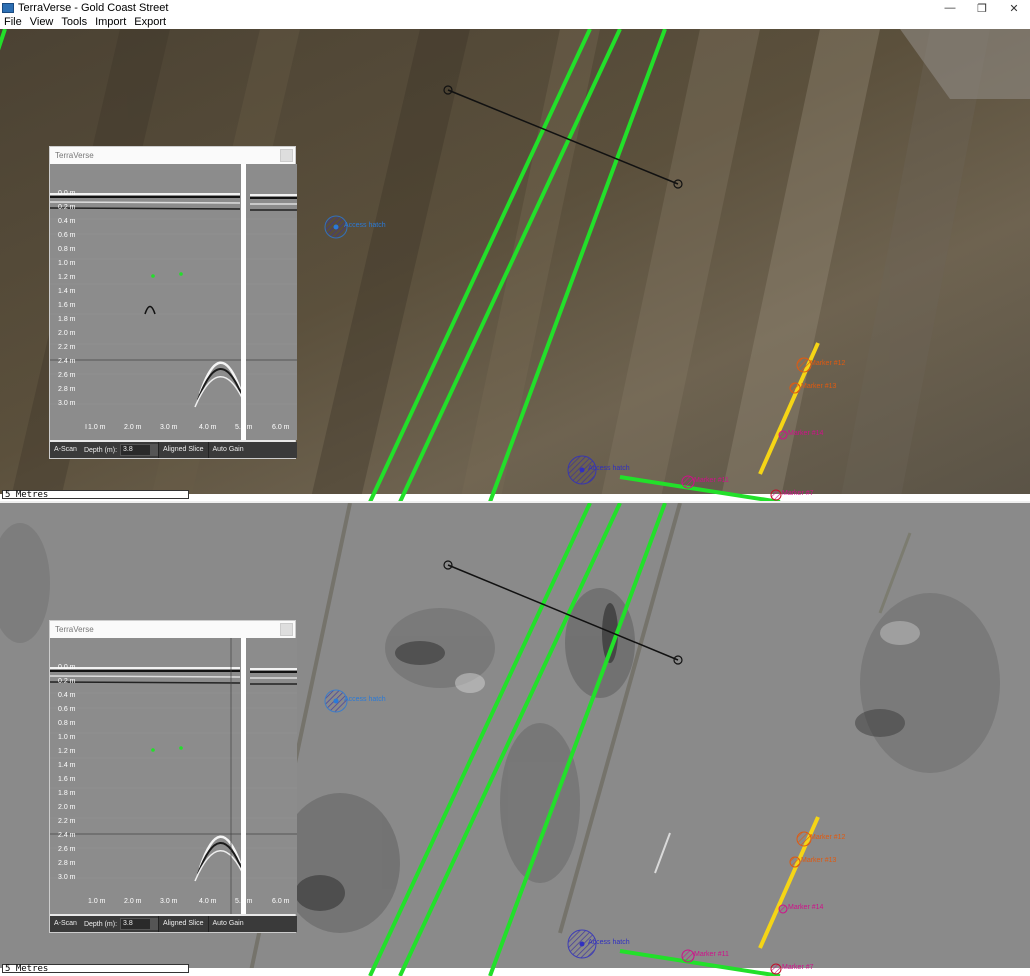 This screenshot has width=1030, height=976. Describe the element at coordinates (13, 22) in the screenshot. I see `menu-file: File` at that location.